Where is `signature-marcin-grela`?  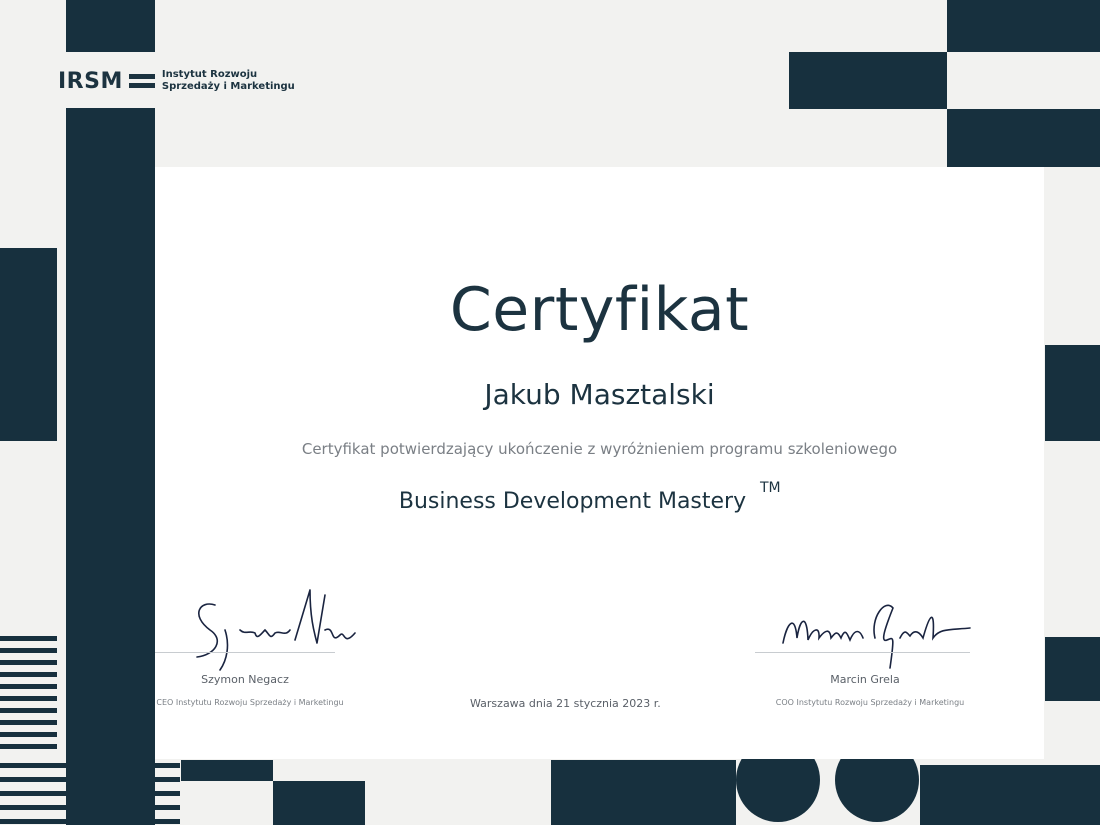
signature-marcin-grela is located at coordinates (876, 636).